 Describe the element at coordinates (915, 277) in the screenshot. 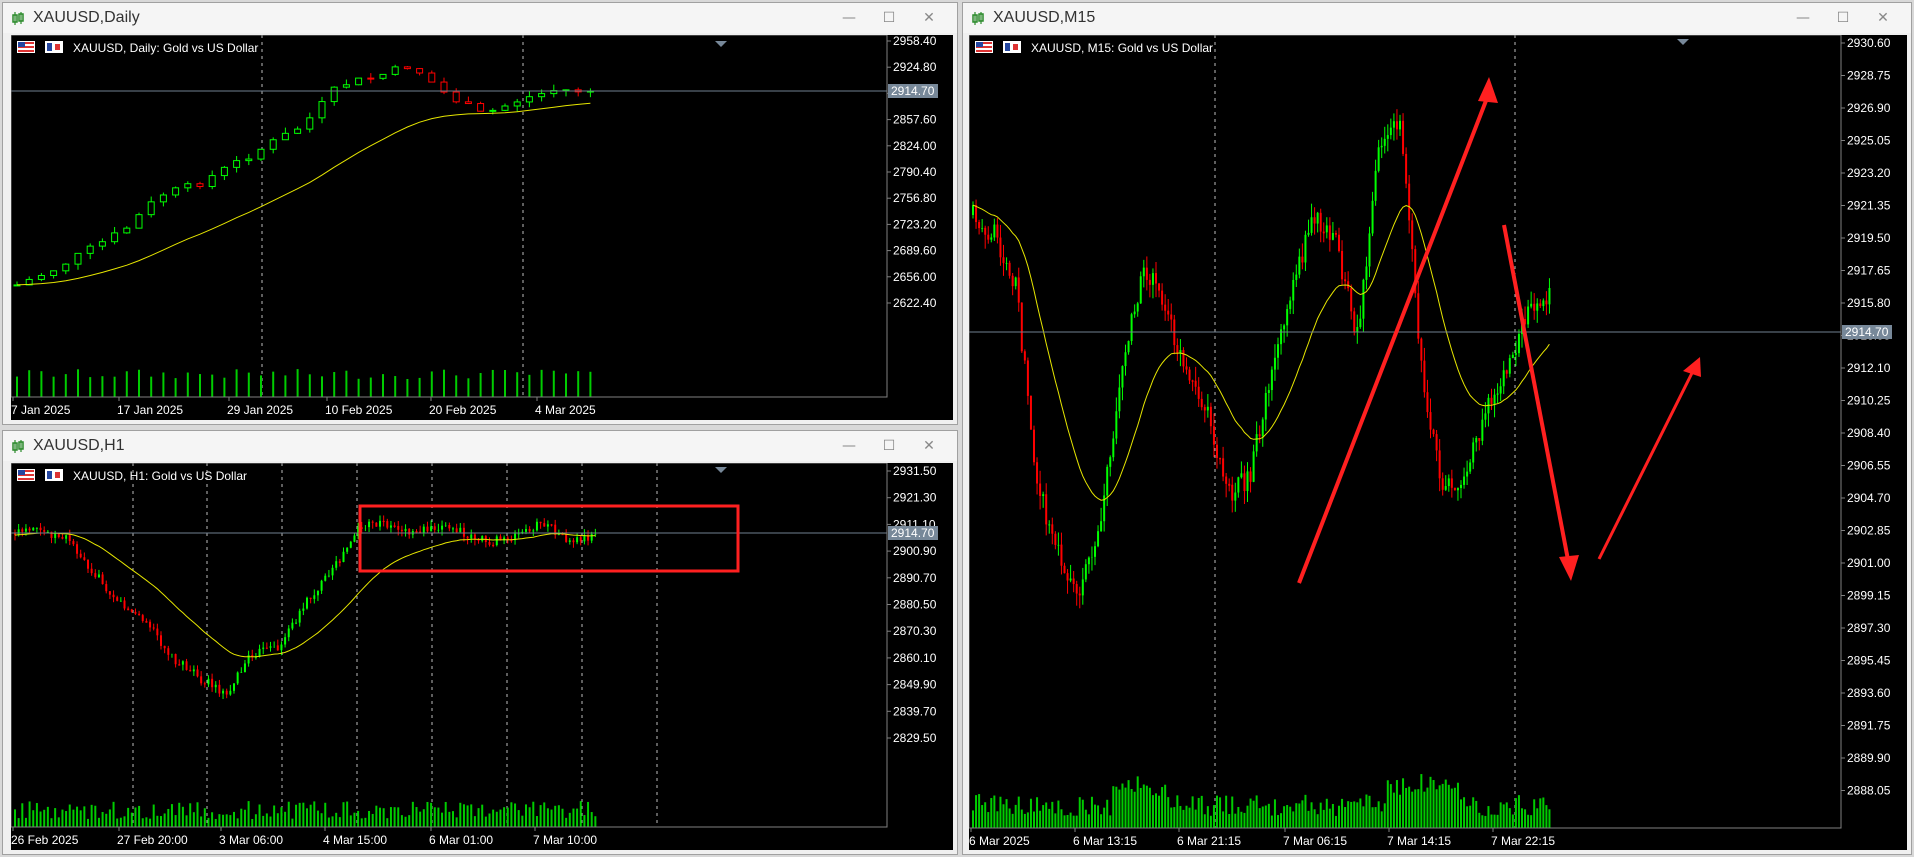

I see `price-axis-label: 2656.00` at that location.